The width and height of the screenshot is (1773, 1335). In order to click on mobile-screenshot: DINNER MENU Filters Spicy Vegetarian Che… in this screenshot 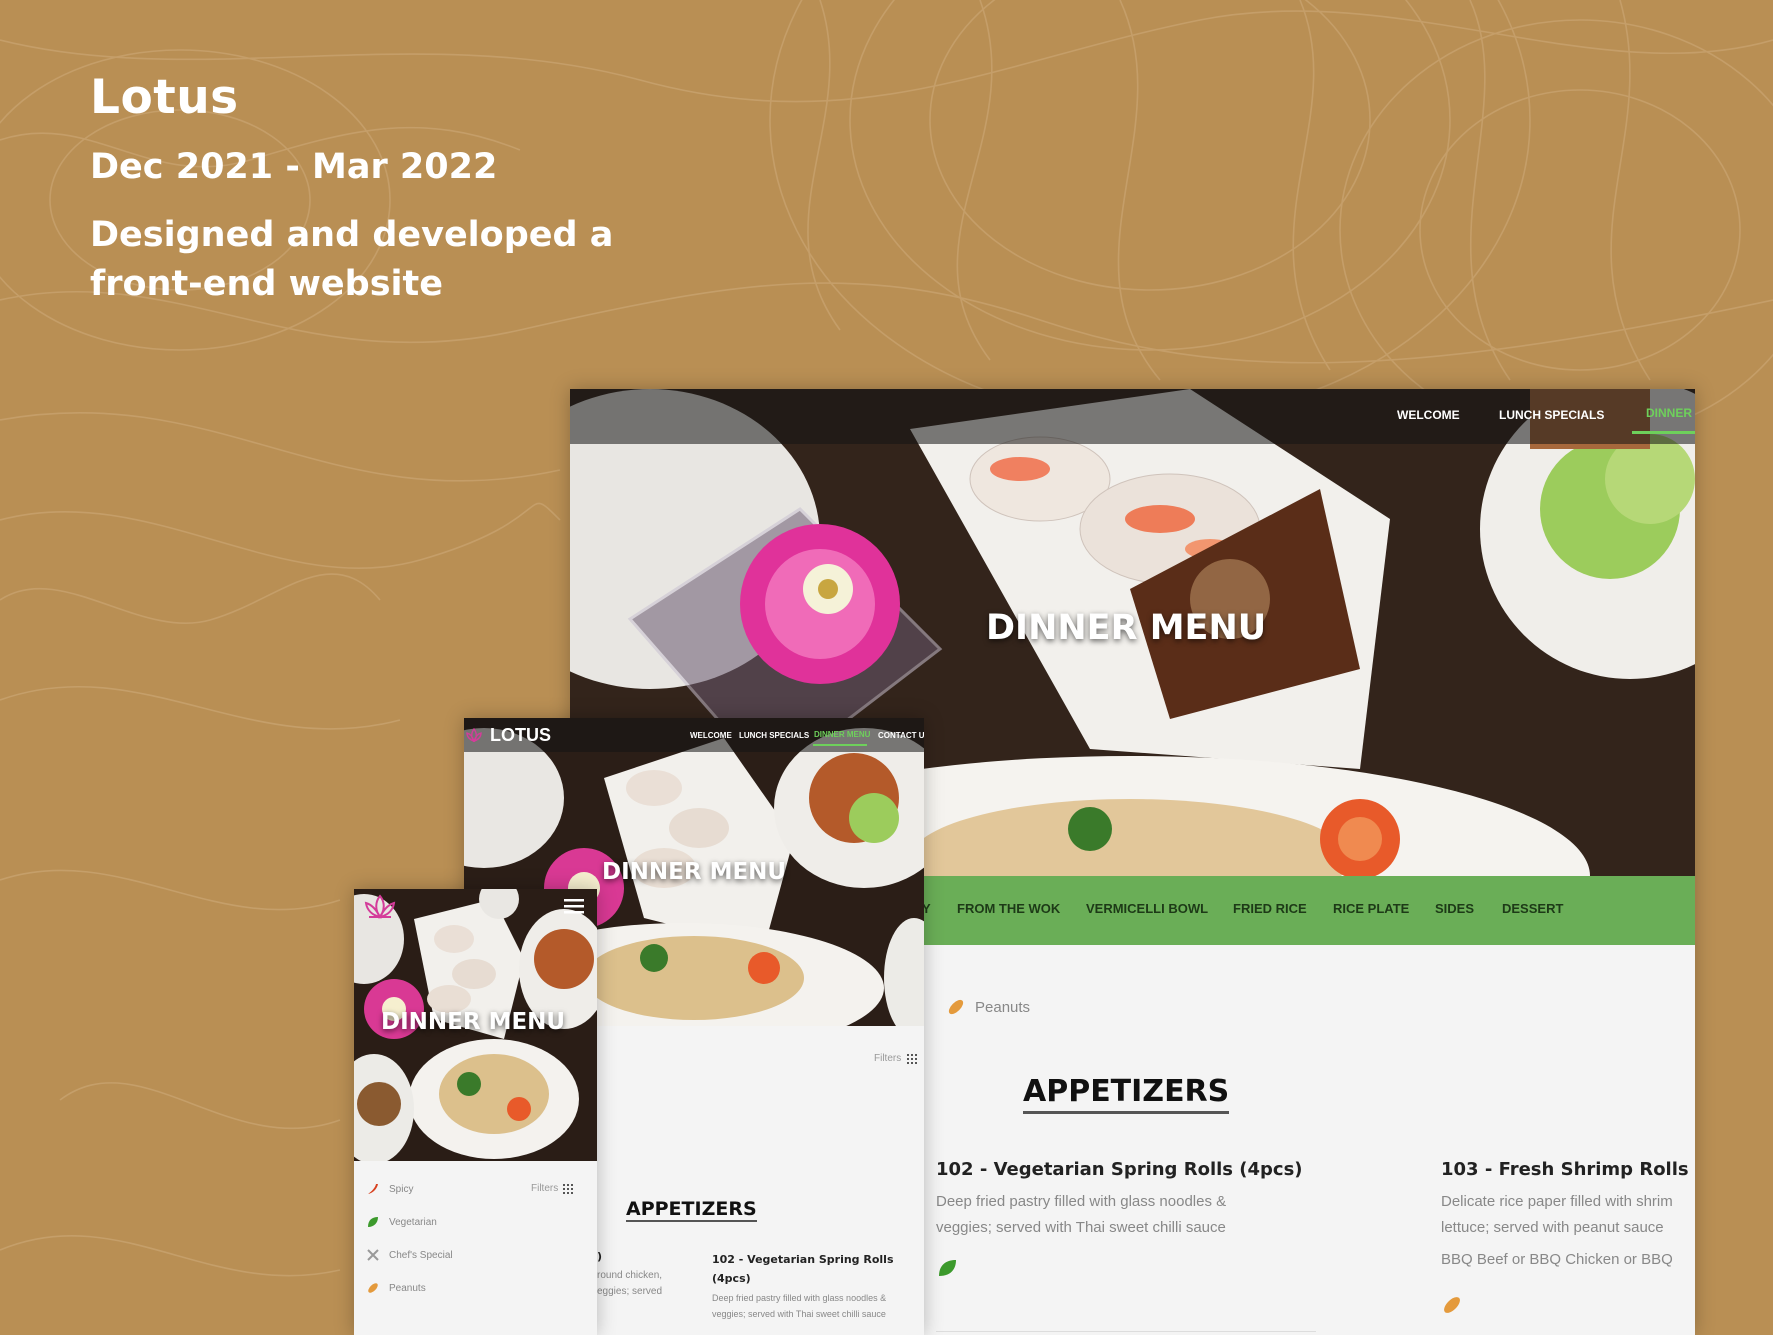, I will do `click(475, 1112)`.